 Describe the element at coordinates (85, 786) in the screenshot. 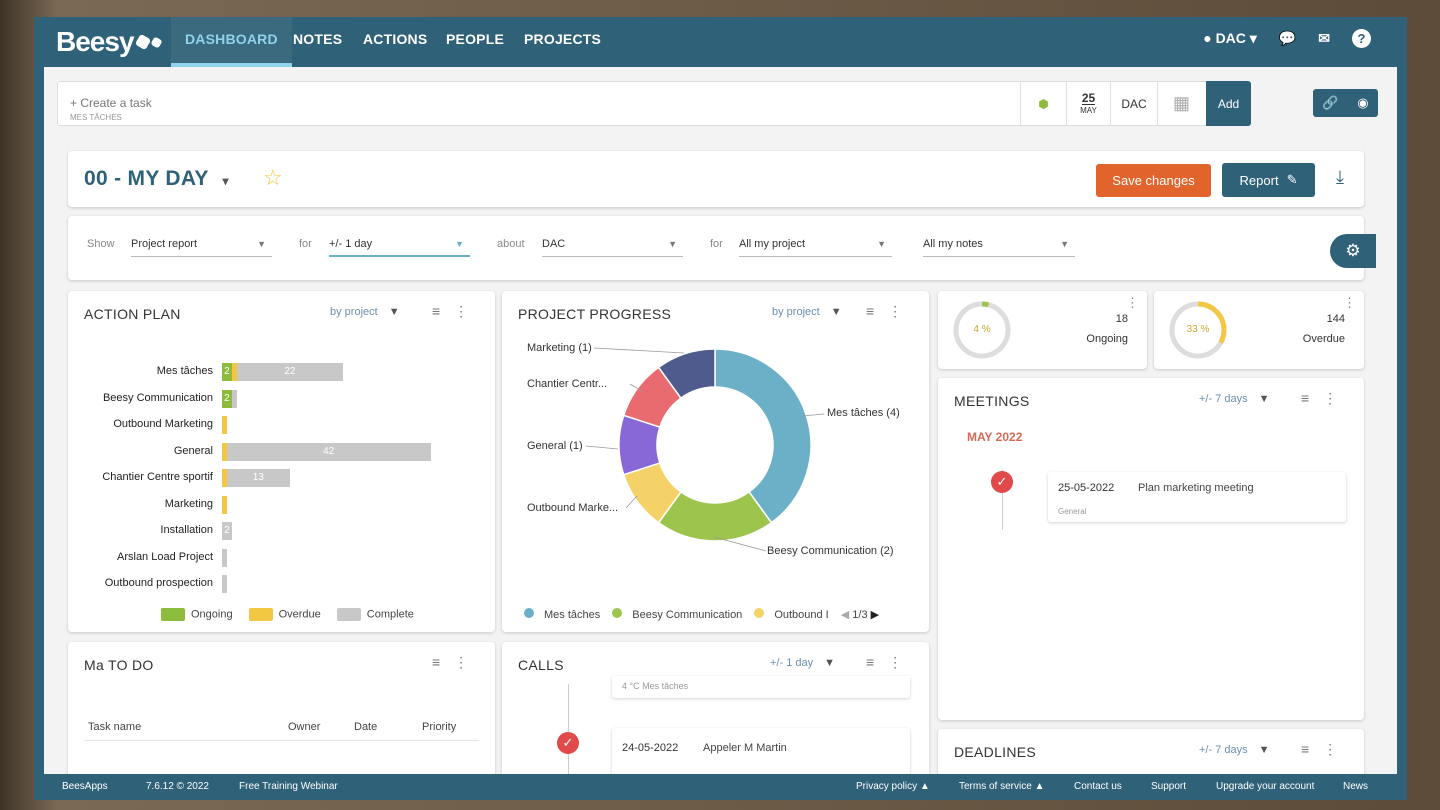

I see `footer-brand: BeesApps` at that location.